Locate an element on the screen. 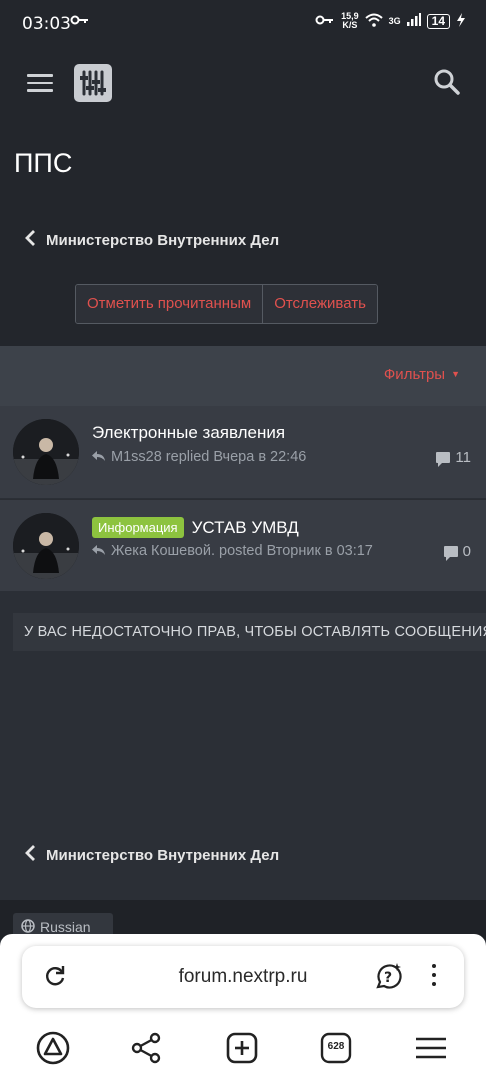  bottom-nav: 628 is located at coordinates (243, 1048).